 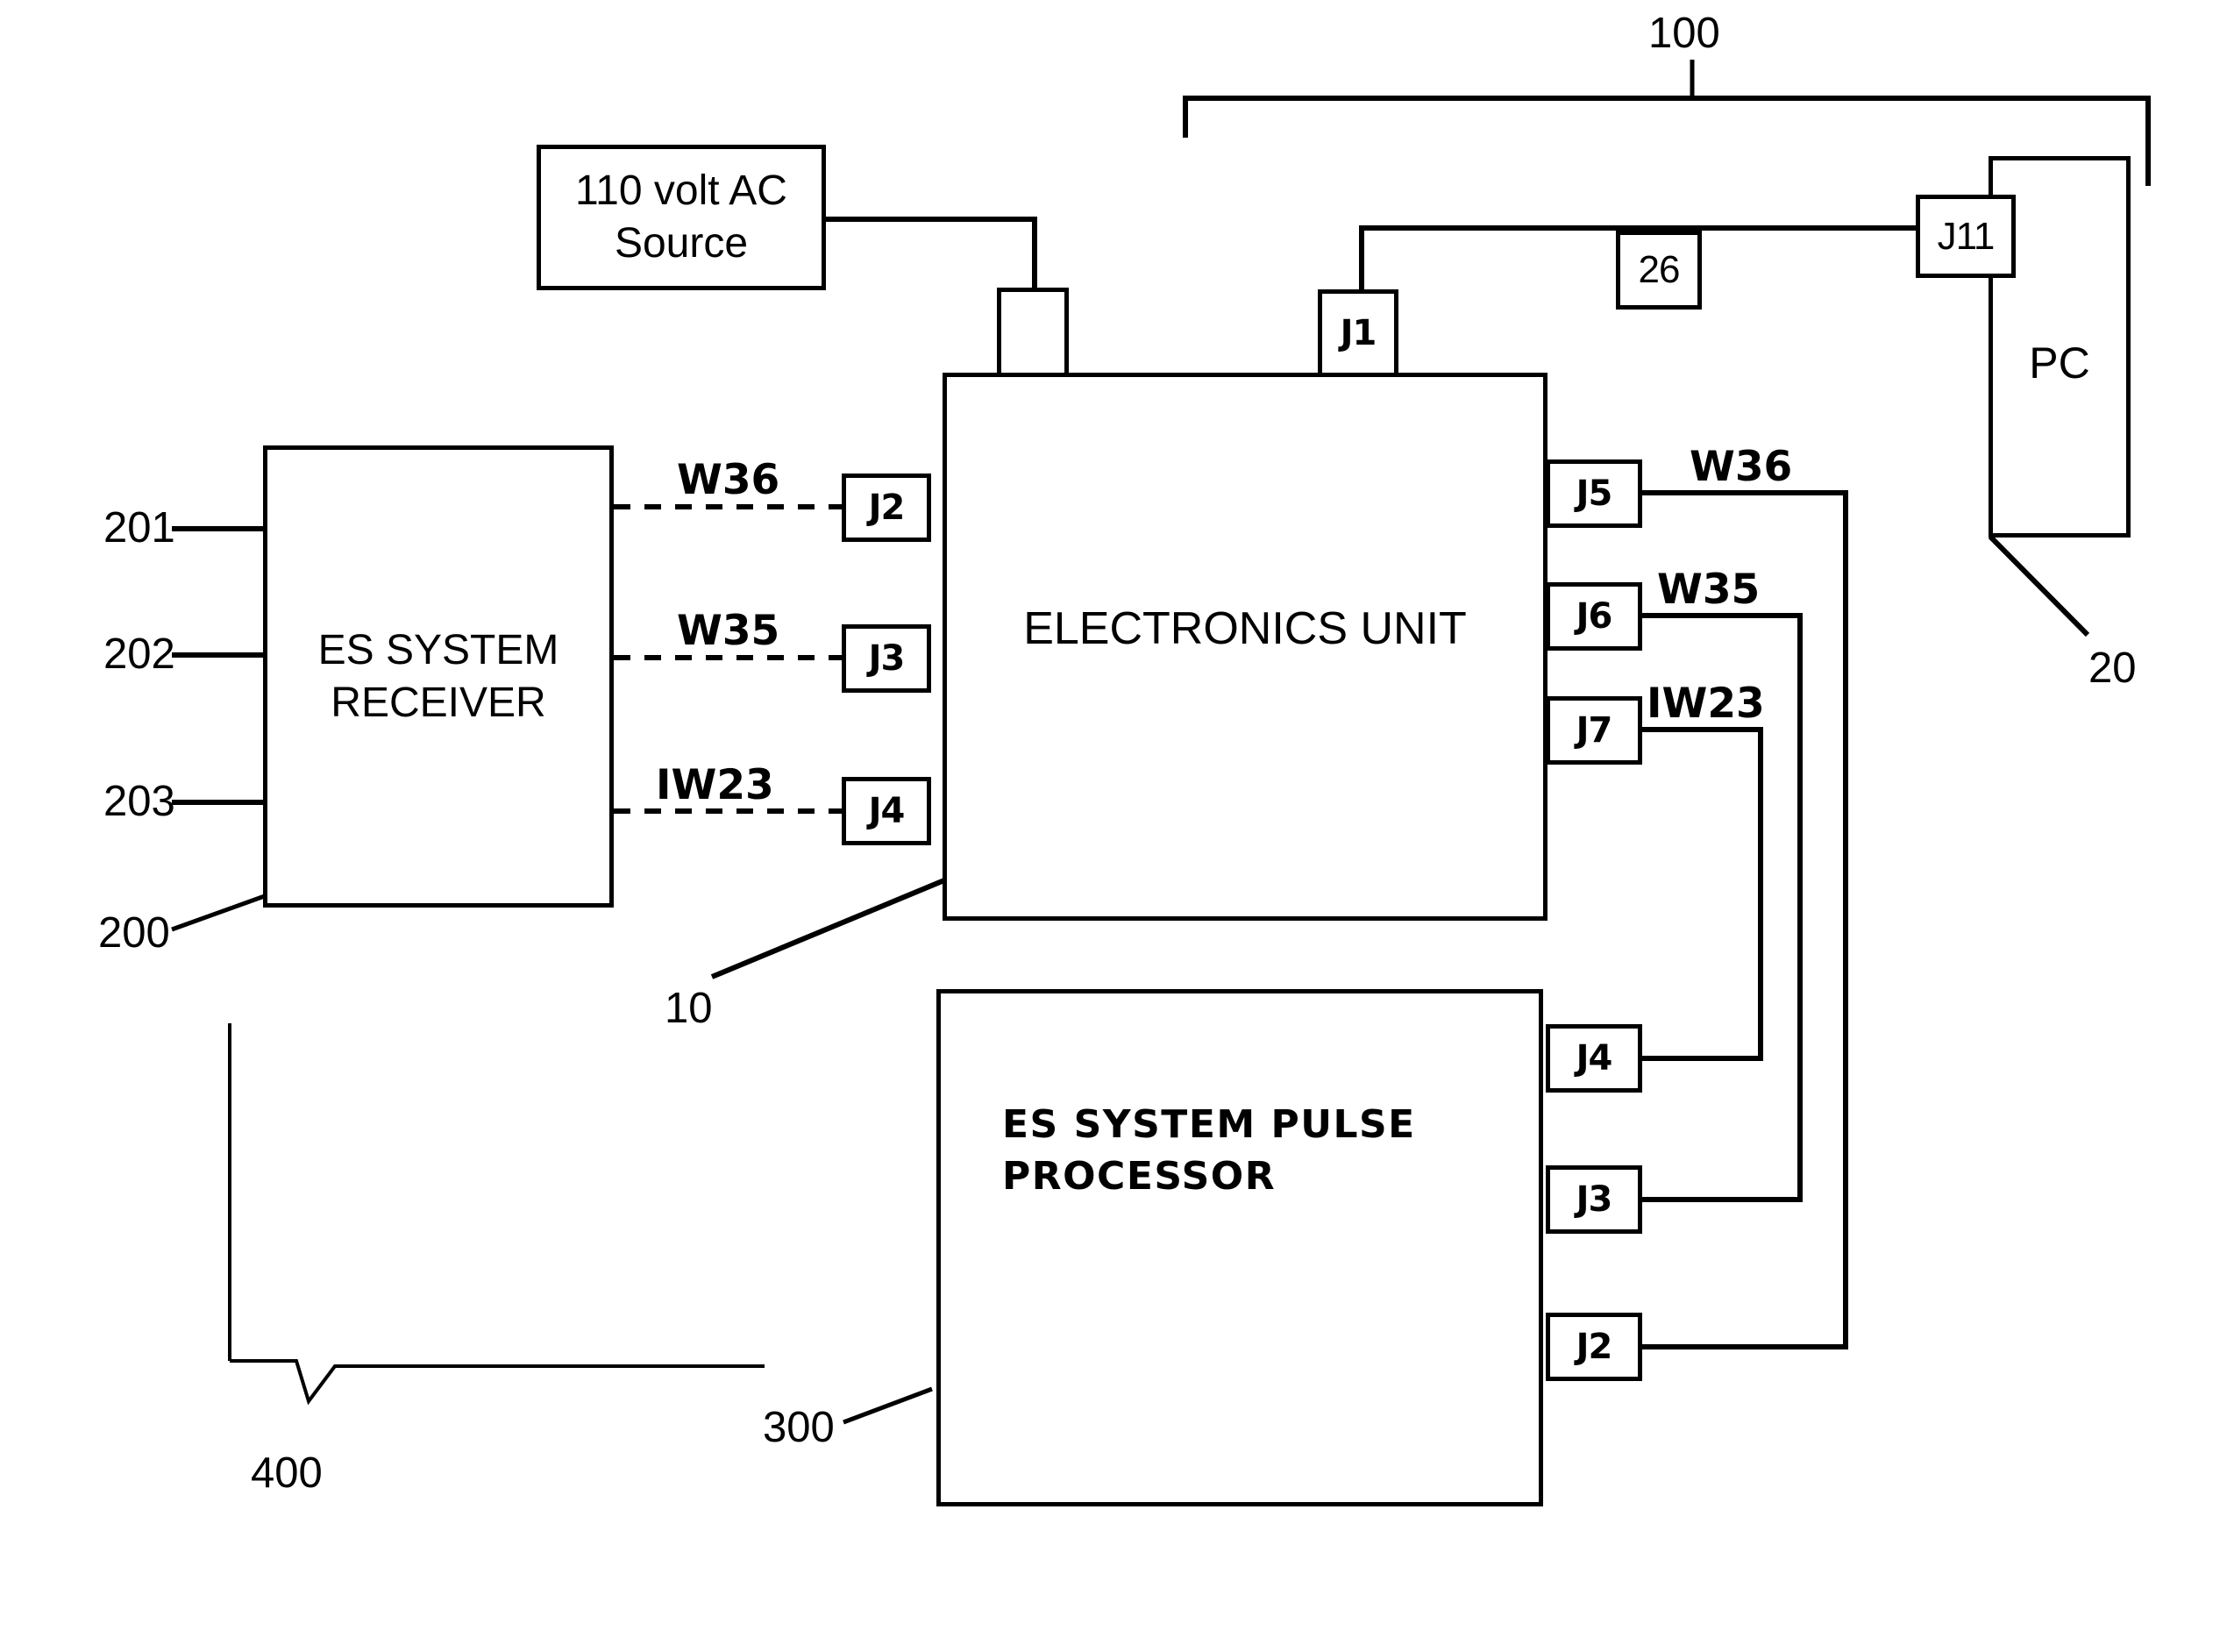 I want to click on cable-label-receiver-w36-text: W36, so click(x=728, y=480).